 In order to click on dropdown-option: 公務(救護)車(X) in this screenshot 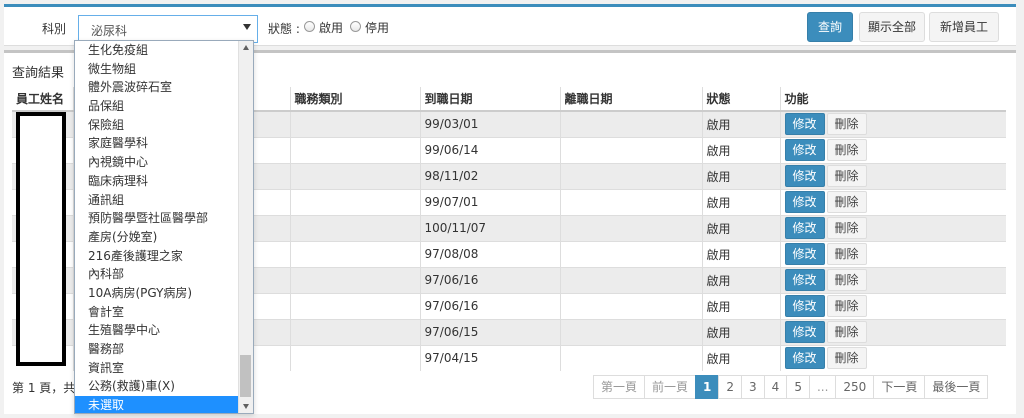, I will do `click(157, 386)`.